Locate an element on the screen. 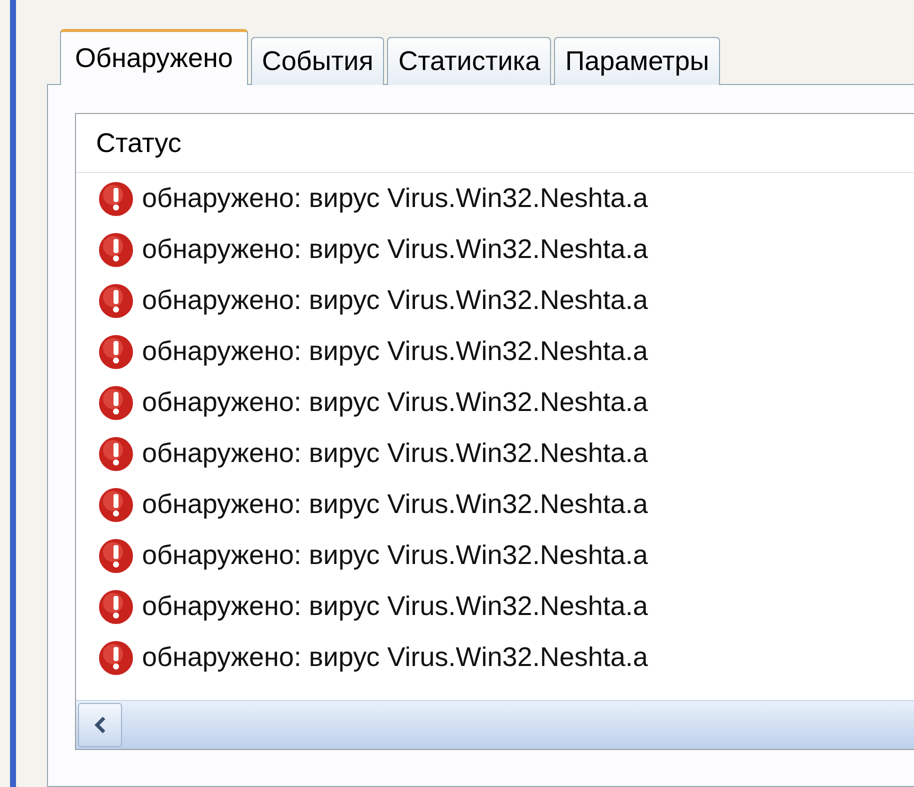  scroll-left-button is located at coordinates (100, 725).